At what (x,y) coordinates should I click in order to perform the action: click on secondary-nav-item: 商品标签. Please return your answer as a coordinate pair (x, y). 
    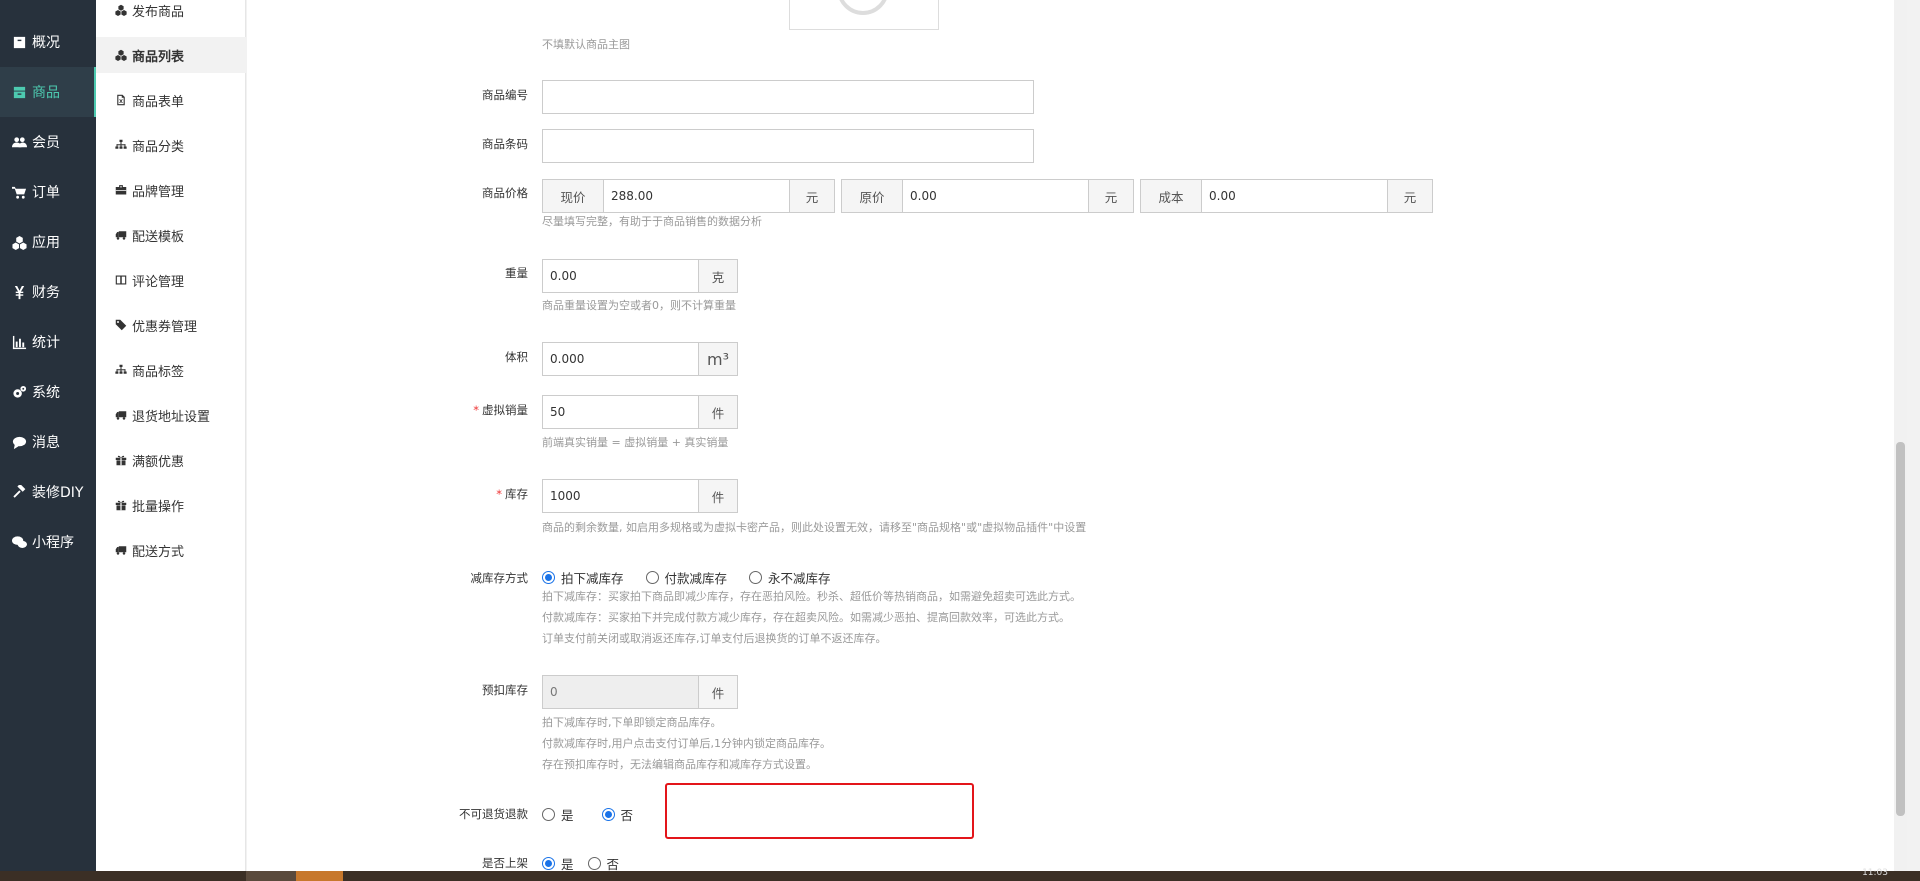
    Looking at the image, I should click on (171, 370).